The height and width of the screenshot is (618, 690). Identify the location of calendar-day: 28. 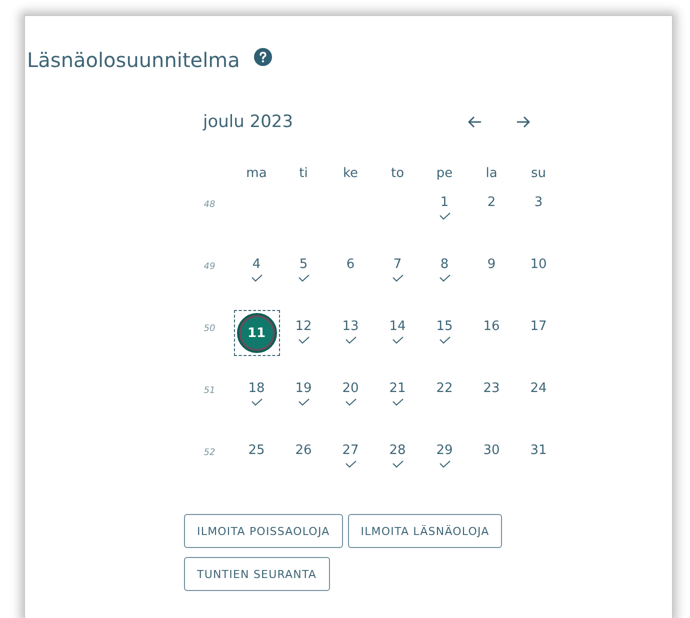
(397, 465).